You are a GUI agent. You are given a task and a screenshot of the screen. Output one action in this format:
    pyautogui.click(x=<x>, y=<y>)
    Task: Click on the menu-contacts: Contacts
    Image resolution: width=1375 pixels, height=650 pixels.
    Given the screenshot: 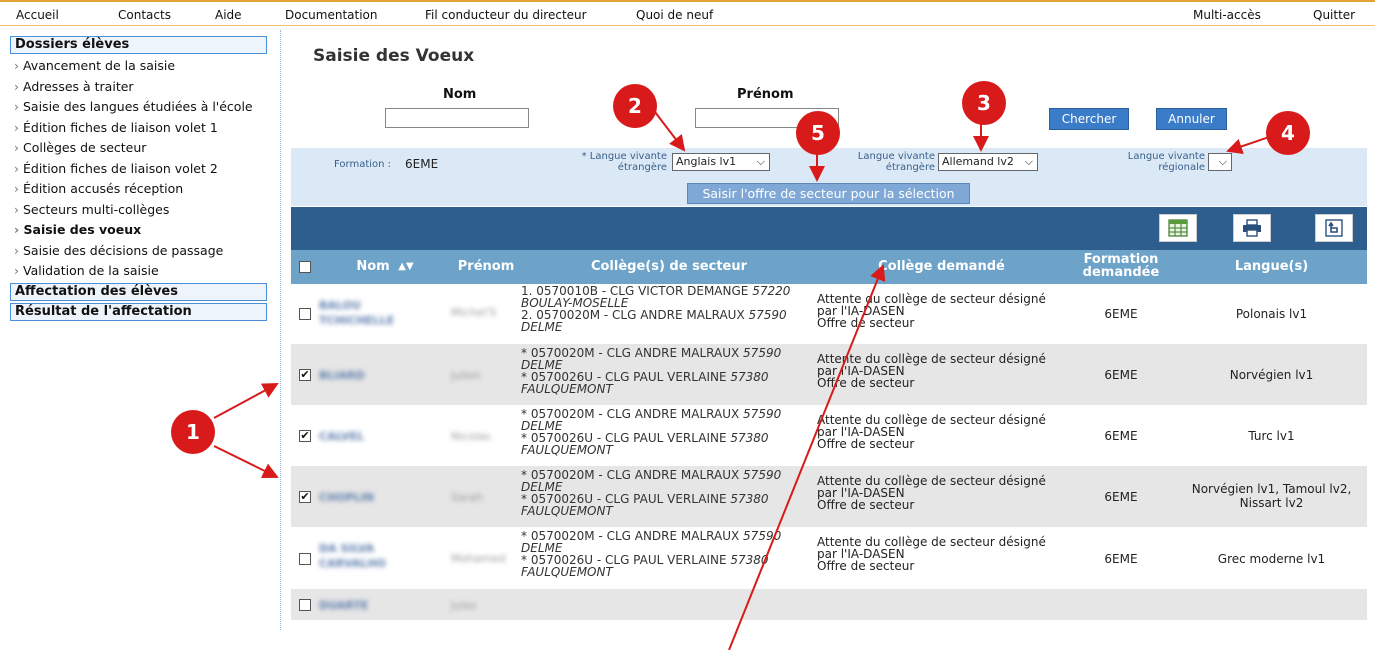 What is the action you would take?
    pyautogui.click(x=144, y=15)
    